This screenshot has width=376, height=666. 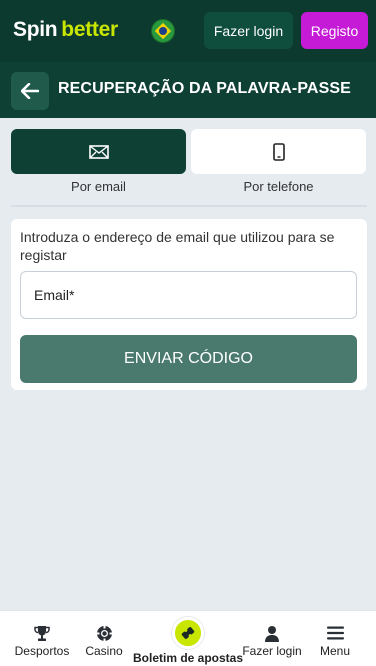 I want to click on nav-betslip-label: Boletim de apostas, so click(x=188, y=658).